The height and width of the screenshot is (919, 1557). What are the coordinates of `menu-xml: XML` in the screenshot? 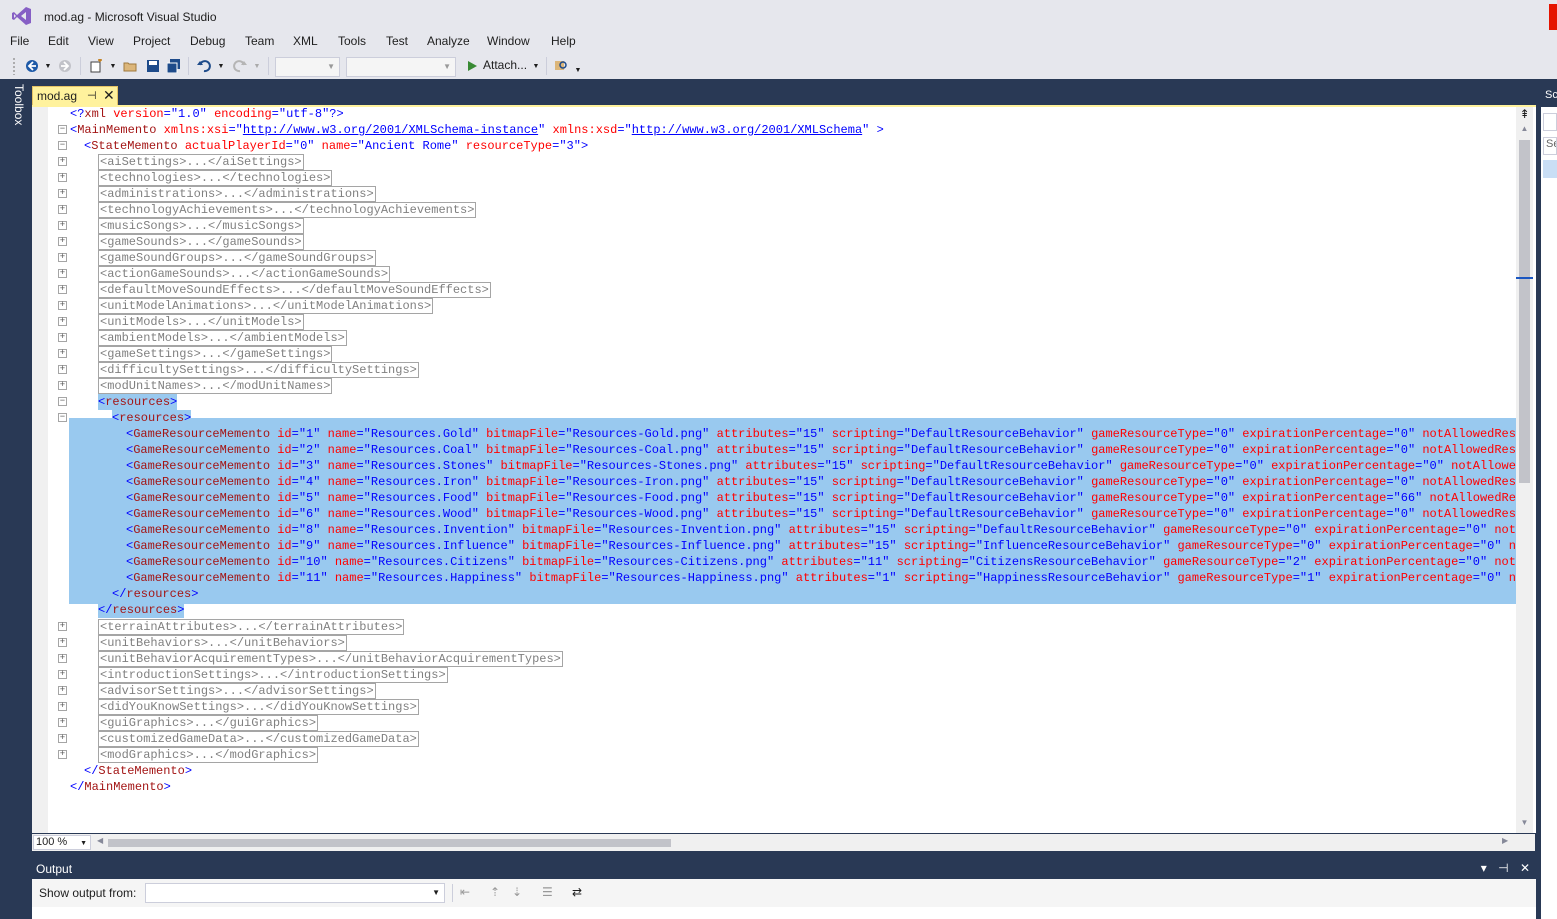 It's located at (305, 41).